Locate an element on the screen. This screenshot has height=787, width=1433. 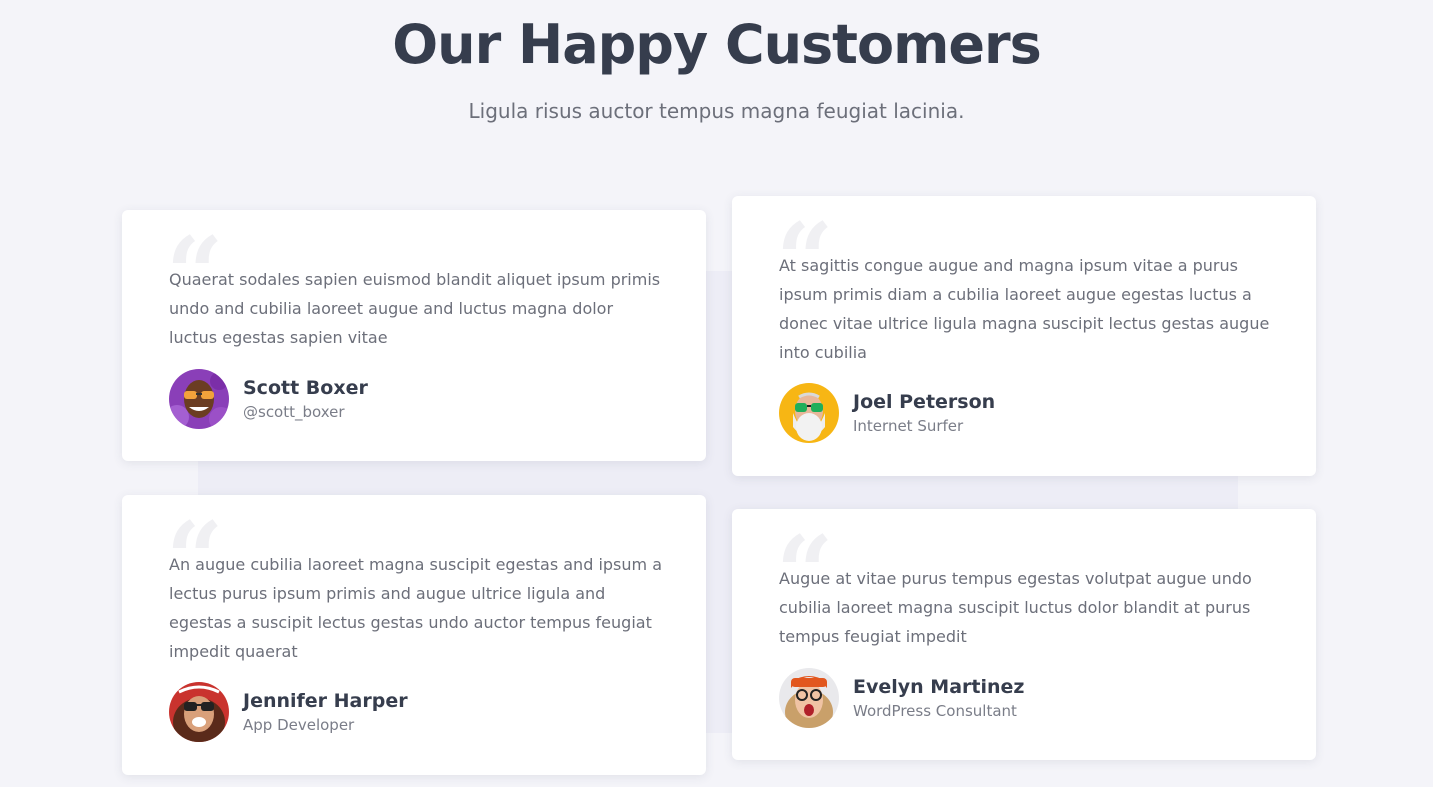
author-name: Jennifer Harper is located at coordinates (325, 701).